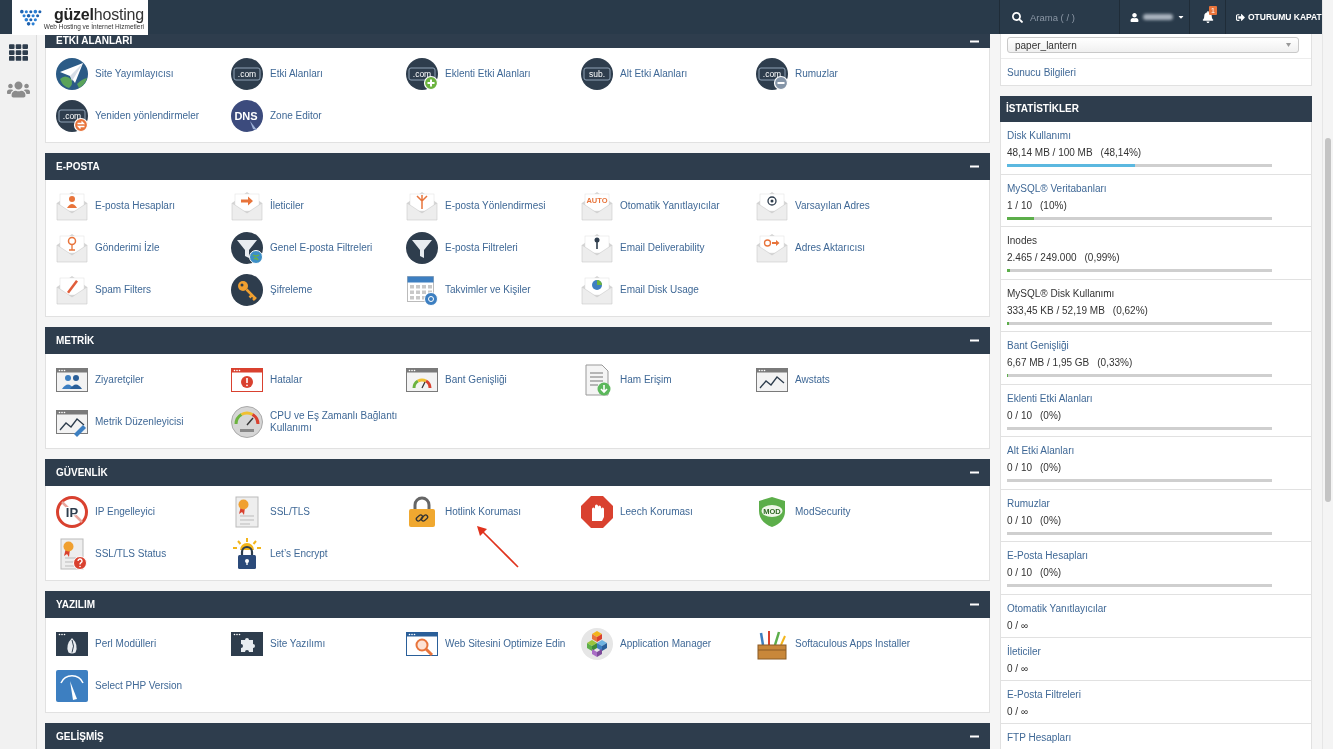 This screenshot has width=1333, height=749. I want to click on tool-link: Email Deliverability, so click(662, 248).